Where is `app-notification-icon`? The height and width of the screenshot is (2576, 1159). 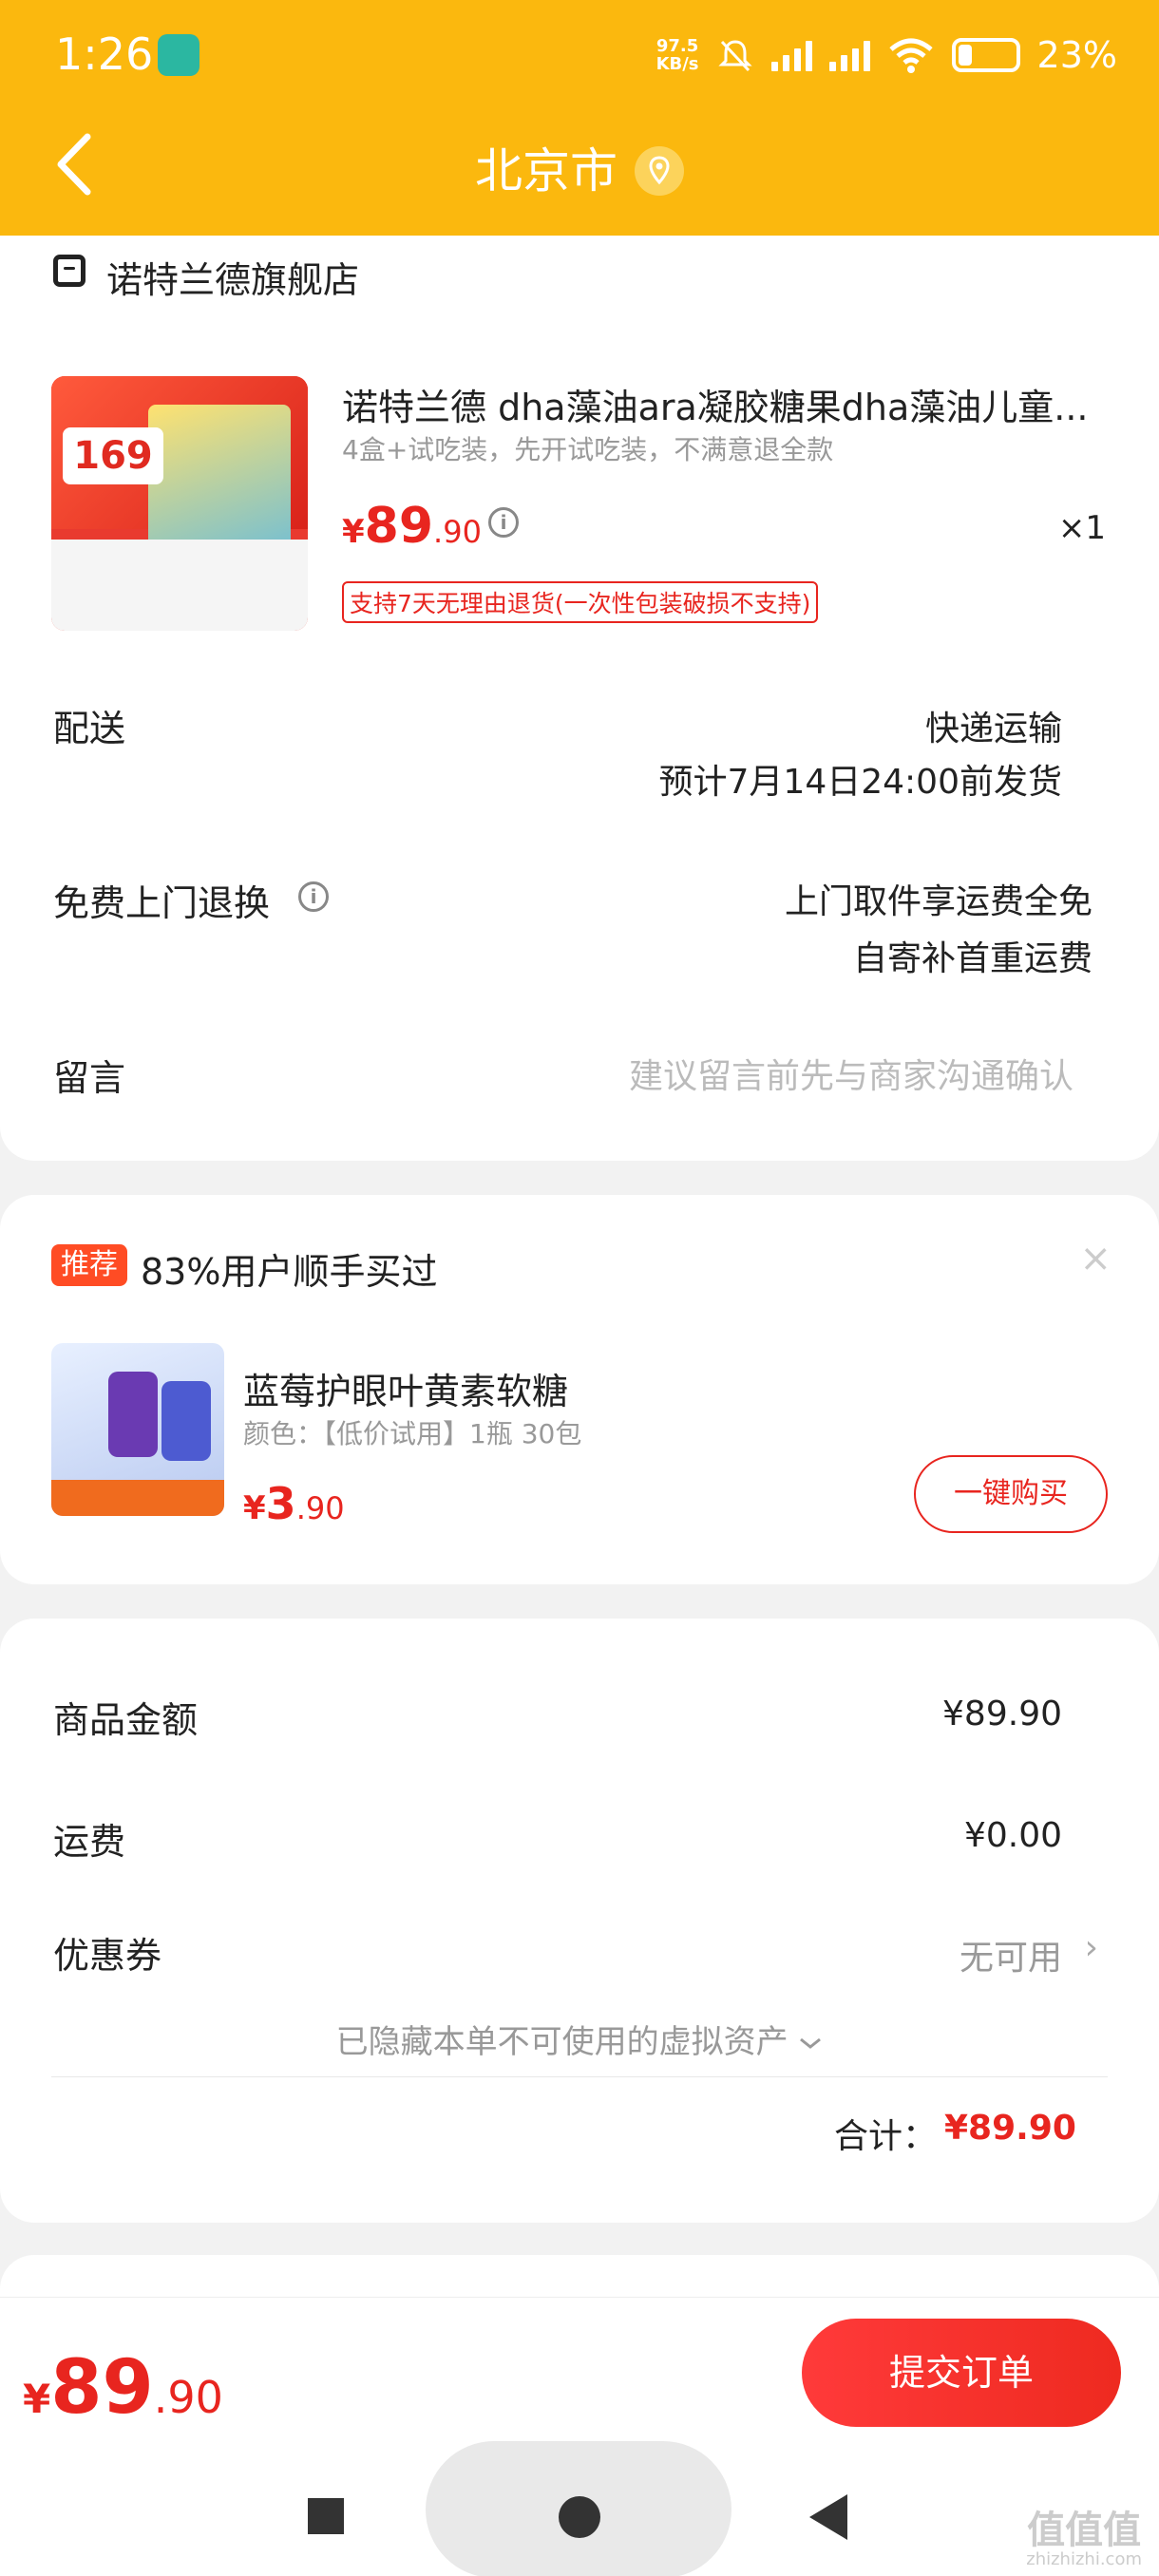 app-notification-icon is located at coordinates (179, 55).